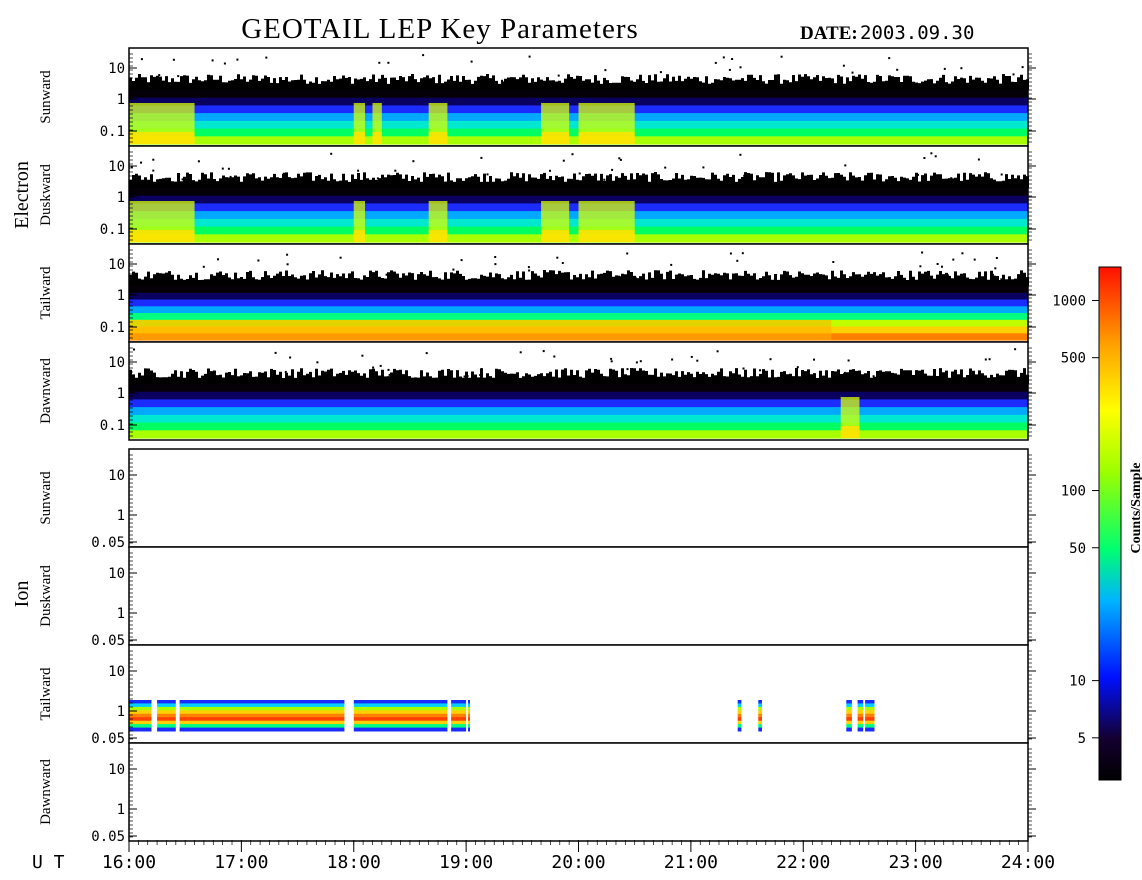 The height and width of the screenshot is (880, 1142). I want to click on y-tick-label: 0.1, so click(112, 328).